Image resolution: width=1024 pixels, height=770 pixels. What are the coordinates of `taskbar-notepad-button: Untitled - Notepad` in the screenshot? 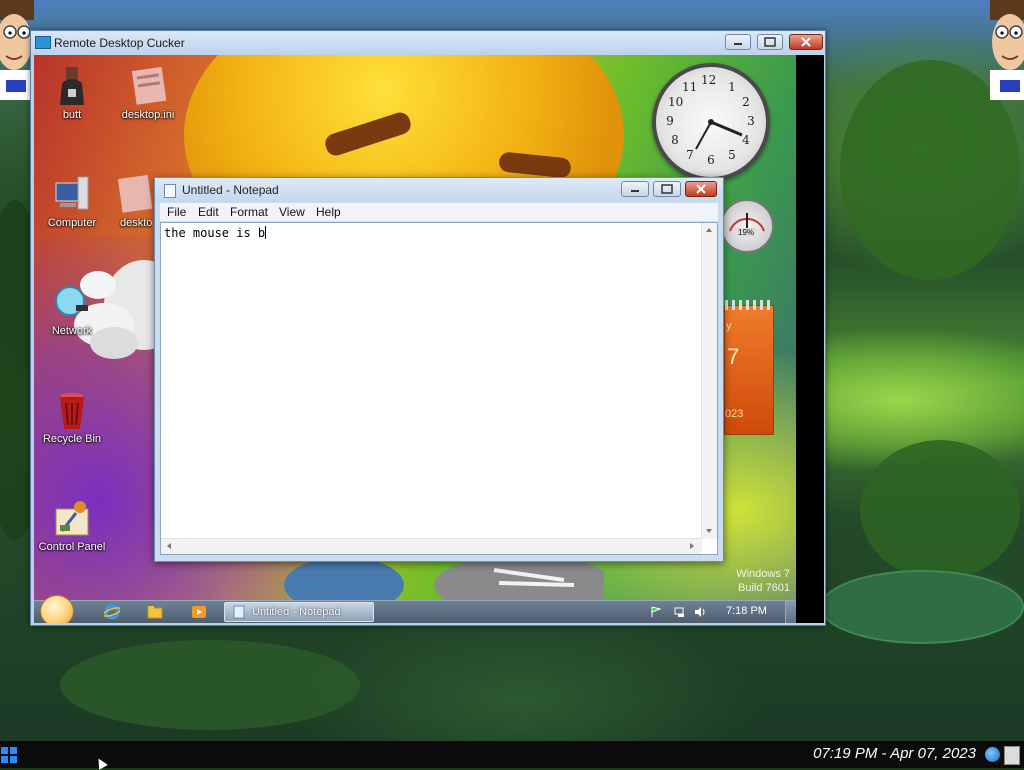 It's located at (299, 612).